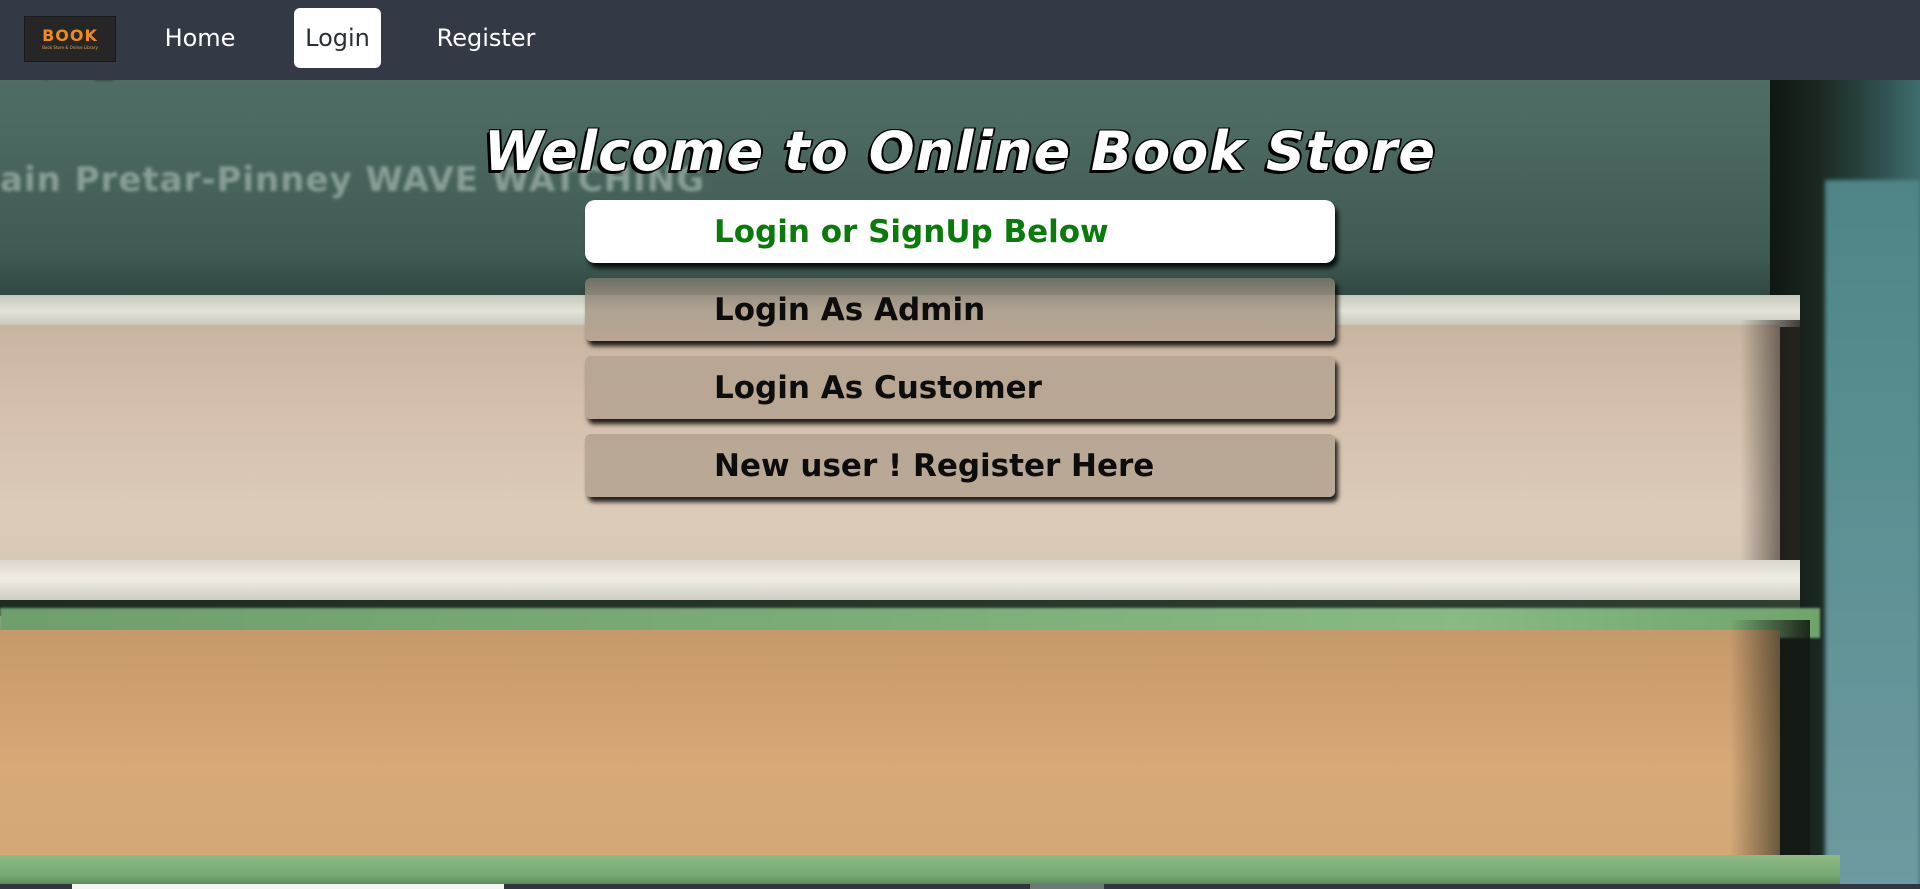  Describe the element at coordinates (337, 38) in the screenshot. I see `nav-link-login: Login` at that location.